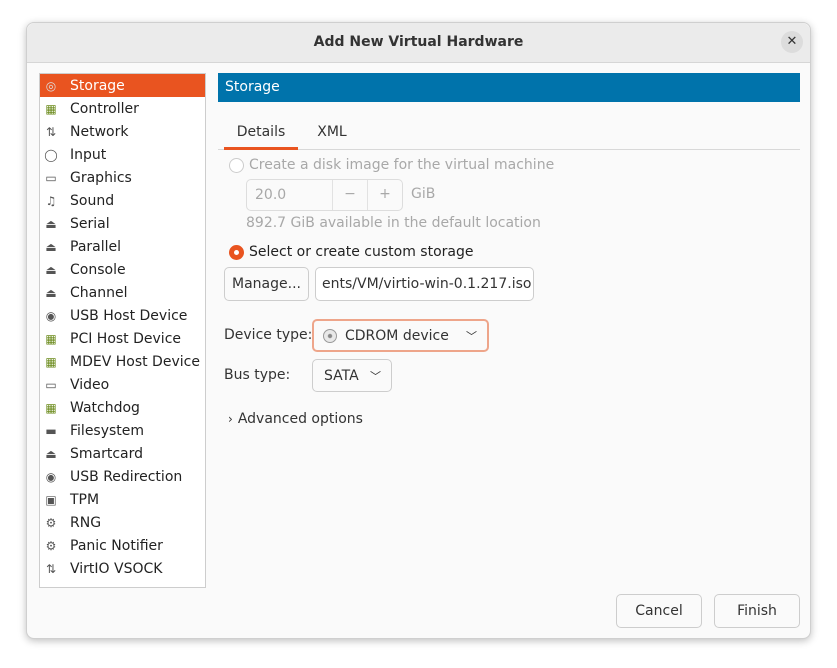 This screenshot has width=837, height=668. What do you see at coordinates (86, 522) in the screenshot?
I see `sidebar-item-label: RNG` at bounding box center [86, 522].